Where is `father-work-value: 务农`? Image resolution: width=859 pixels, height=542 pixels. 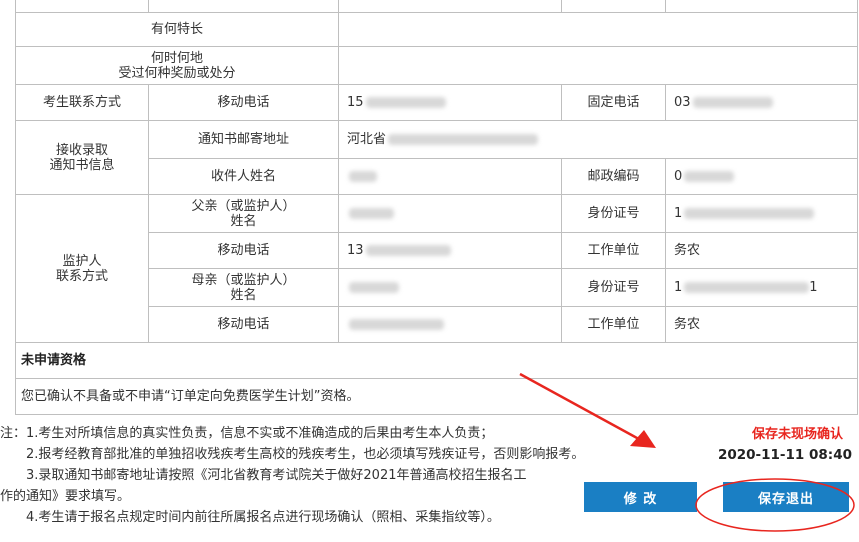
father-work-value: 务农 is located at coordinates (761, 250).